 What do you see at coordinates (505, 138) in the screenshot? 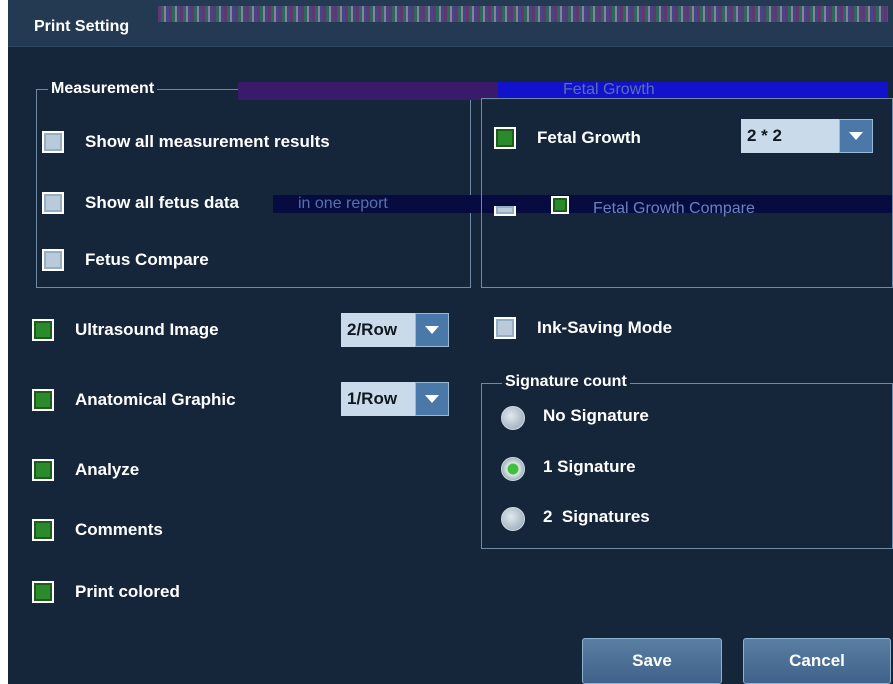
I see `fetal-growth-checkbox` at bounding box center [505, 138].